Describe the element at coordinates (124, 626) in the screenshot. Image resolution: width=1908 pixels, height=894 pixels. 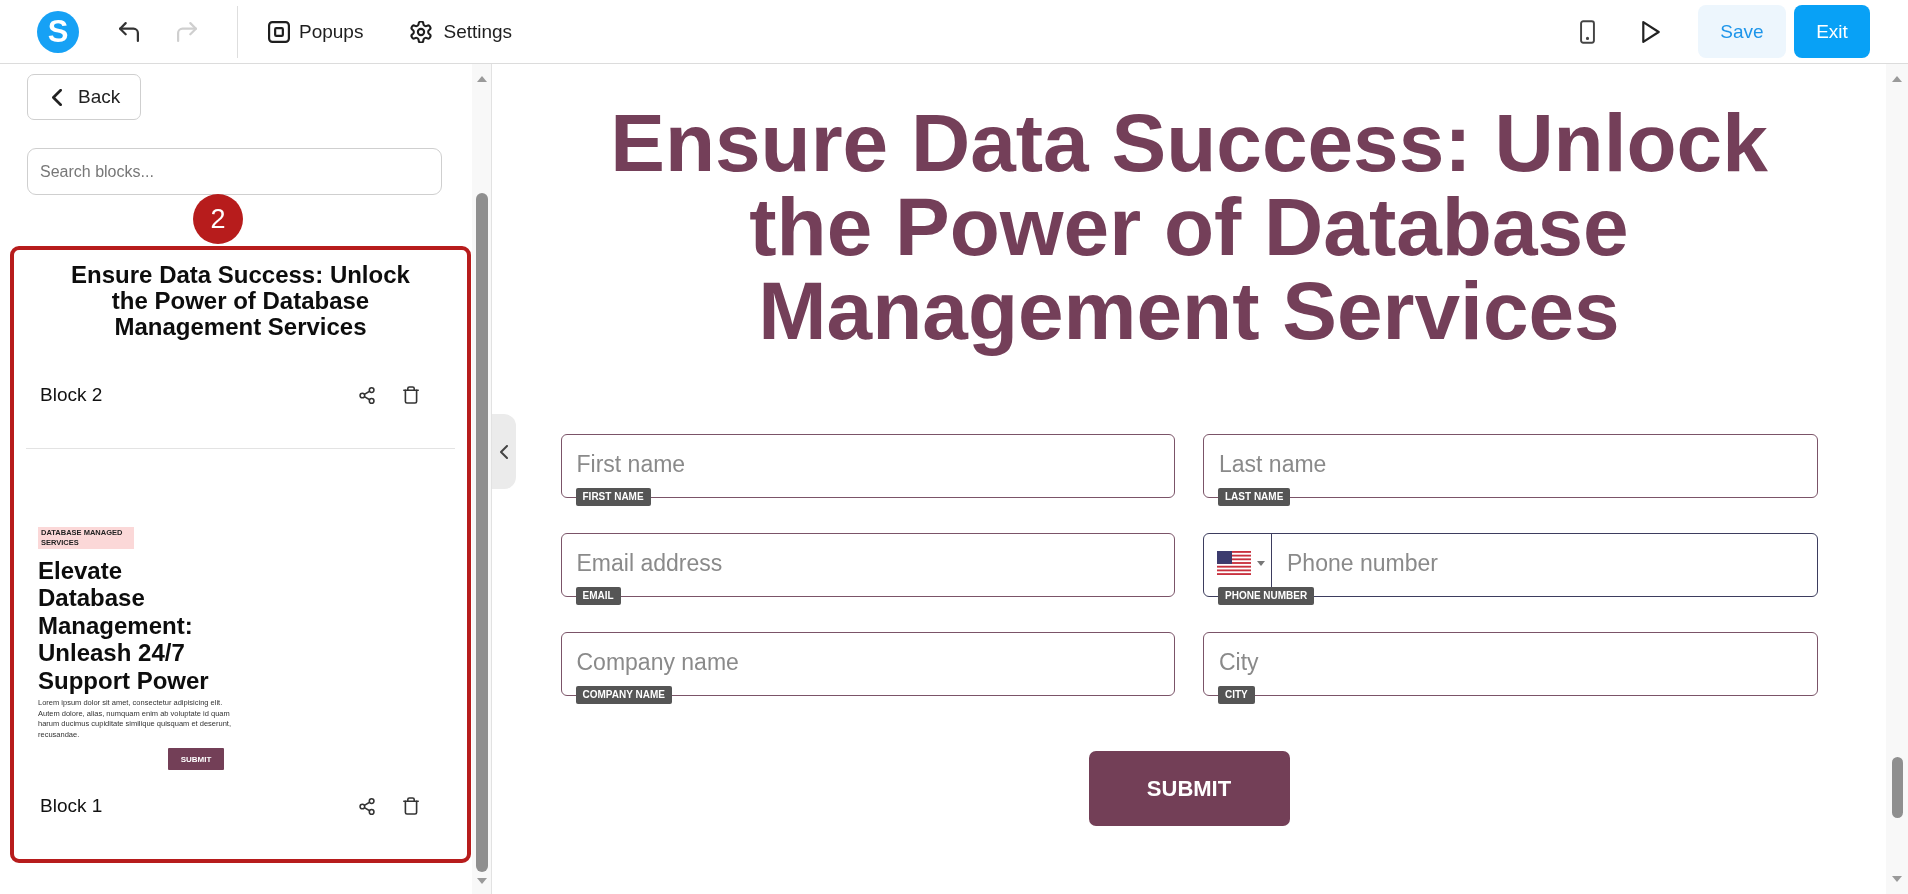
I see `preview-heading: Elevate Database Management: Unleash 24/7 Support Power` at that location.